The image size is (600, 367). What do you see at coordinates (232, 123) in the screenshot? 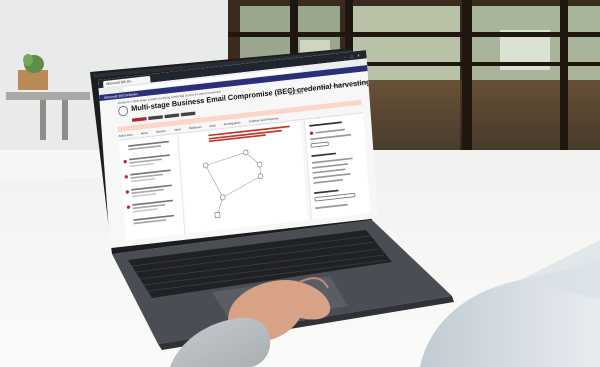
I see `tab-investigations: Investigations` at bounding box center [232, 123].